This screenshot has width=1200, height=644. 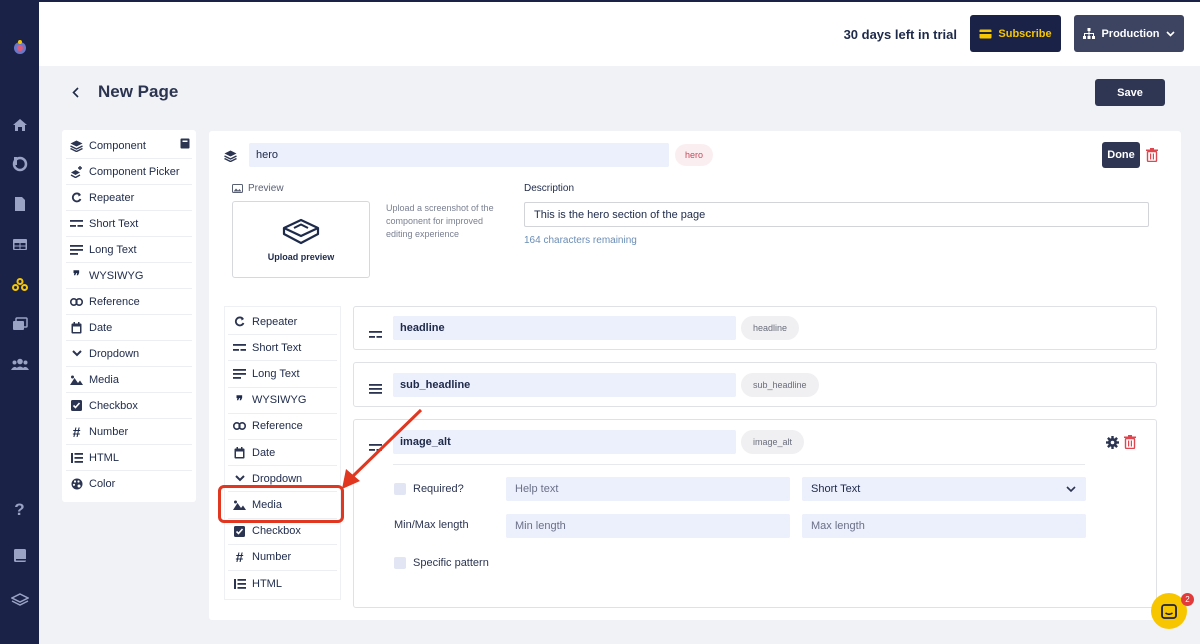 I want to click on environment-label: Production, so click(x=1130, y=33).